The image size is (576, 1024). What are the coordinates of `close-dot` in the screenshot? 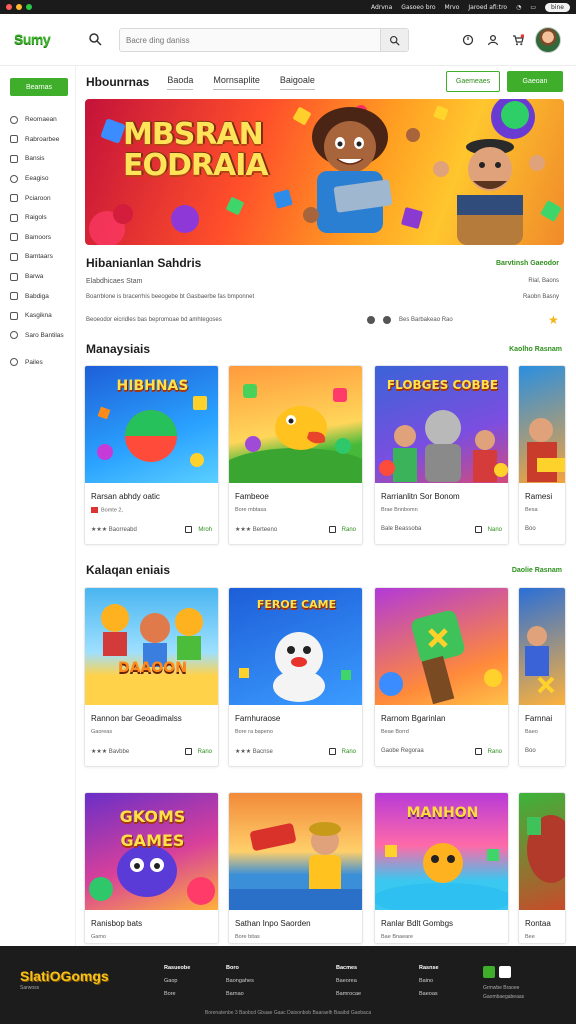 It's located at (9, 7).